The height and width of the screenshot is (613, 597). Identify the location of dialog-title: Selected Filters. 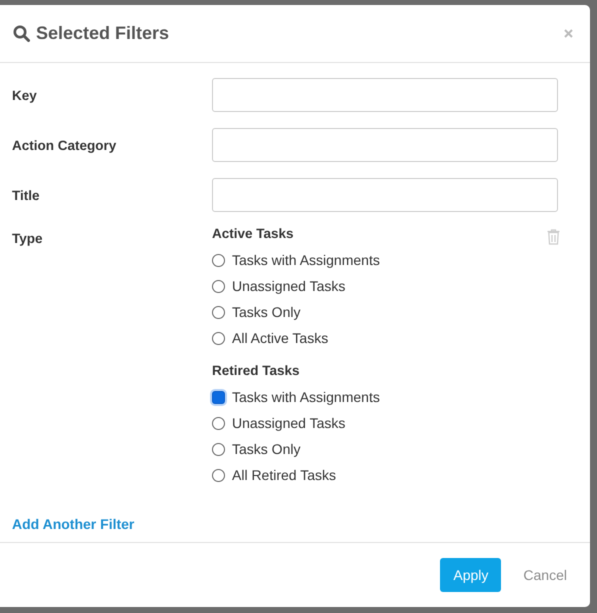
(103, 33).